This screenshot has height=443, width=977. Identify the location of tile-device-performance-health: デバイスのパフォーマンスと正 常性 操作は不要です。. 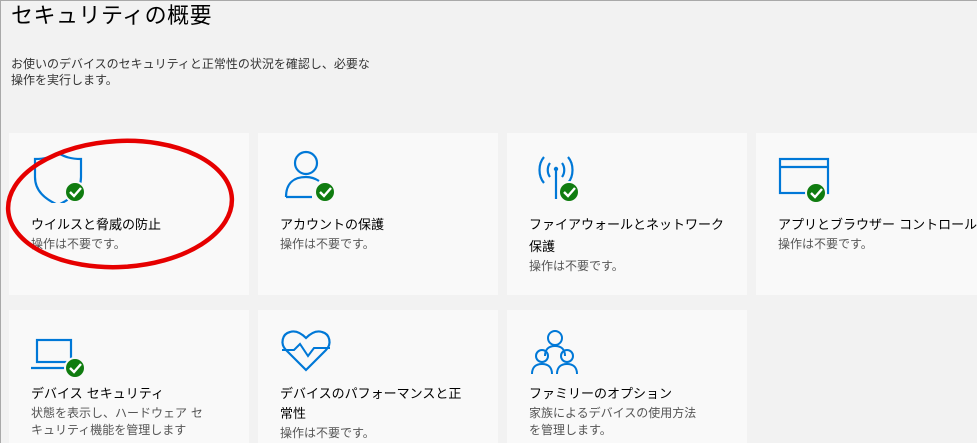
(378, 376).